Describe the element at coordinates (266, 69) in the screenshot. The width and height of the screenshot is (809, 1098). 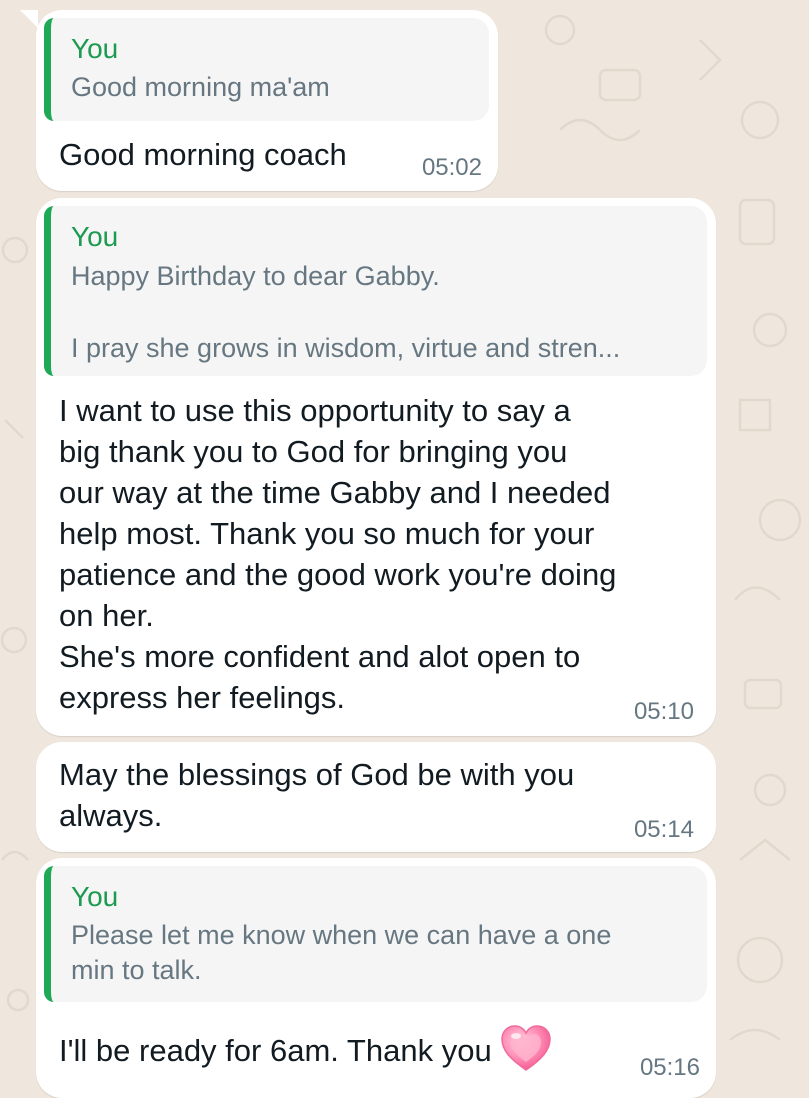
I see `quoted-reply: You Good morning ma'am` at that location.